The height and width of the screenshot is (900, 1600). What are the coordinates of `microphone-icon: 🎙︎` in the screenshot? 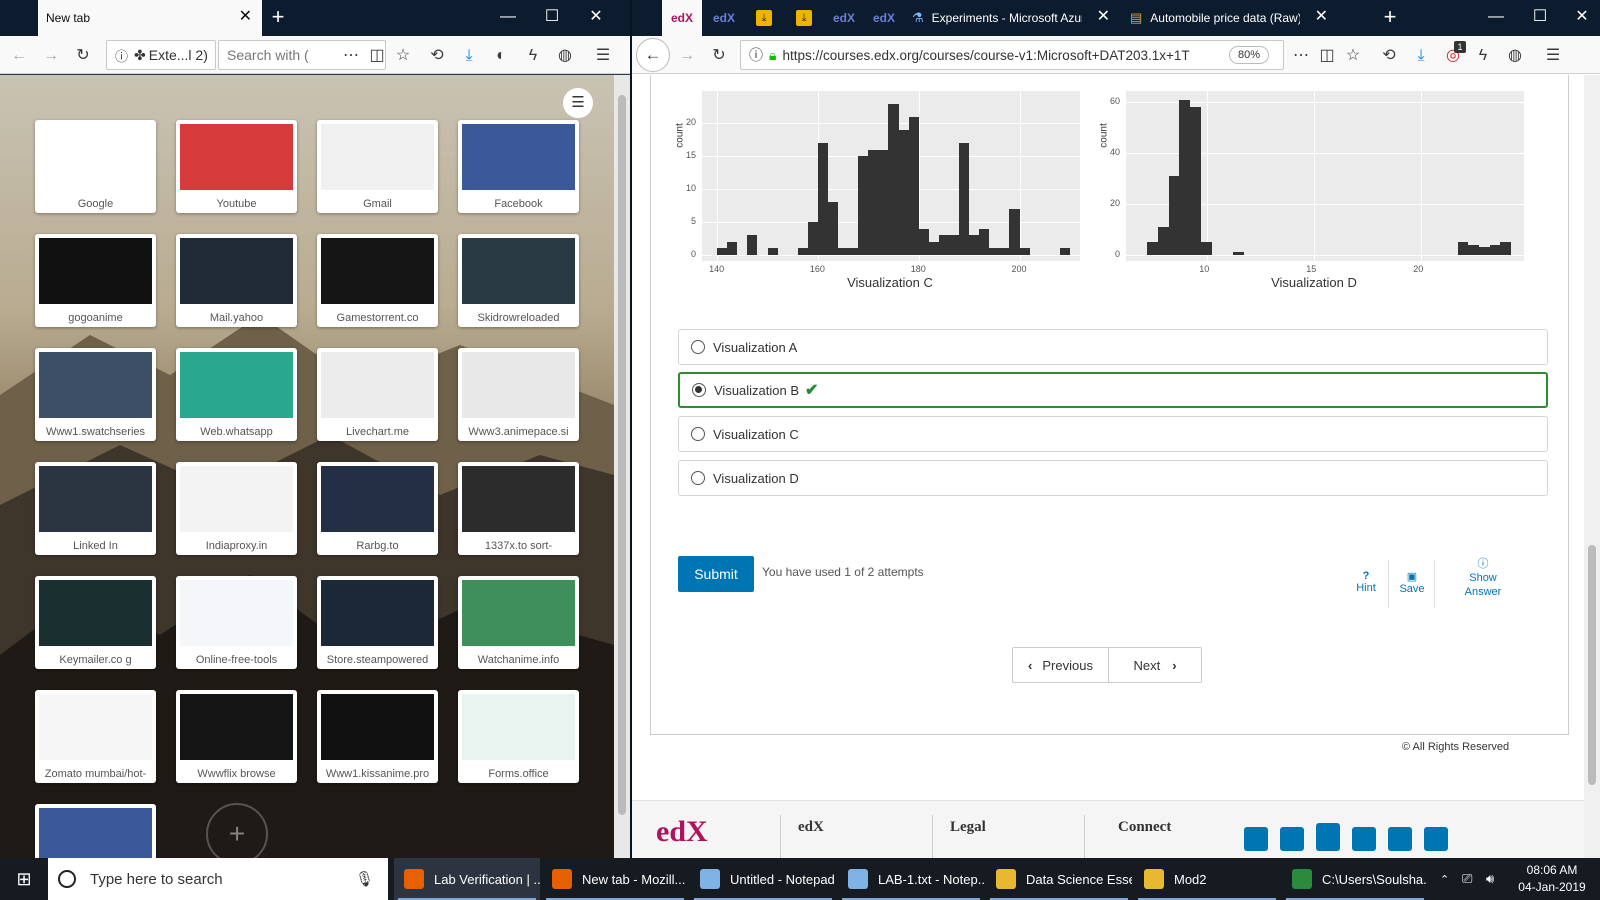 It's located at (364, 879).